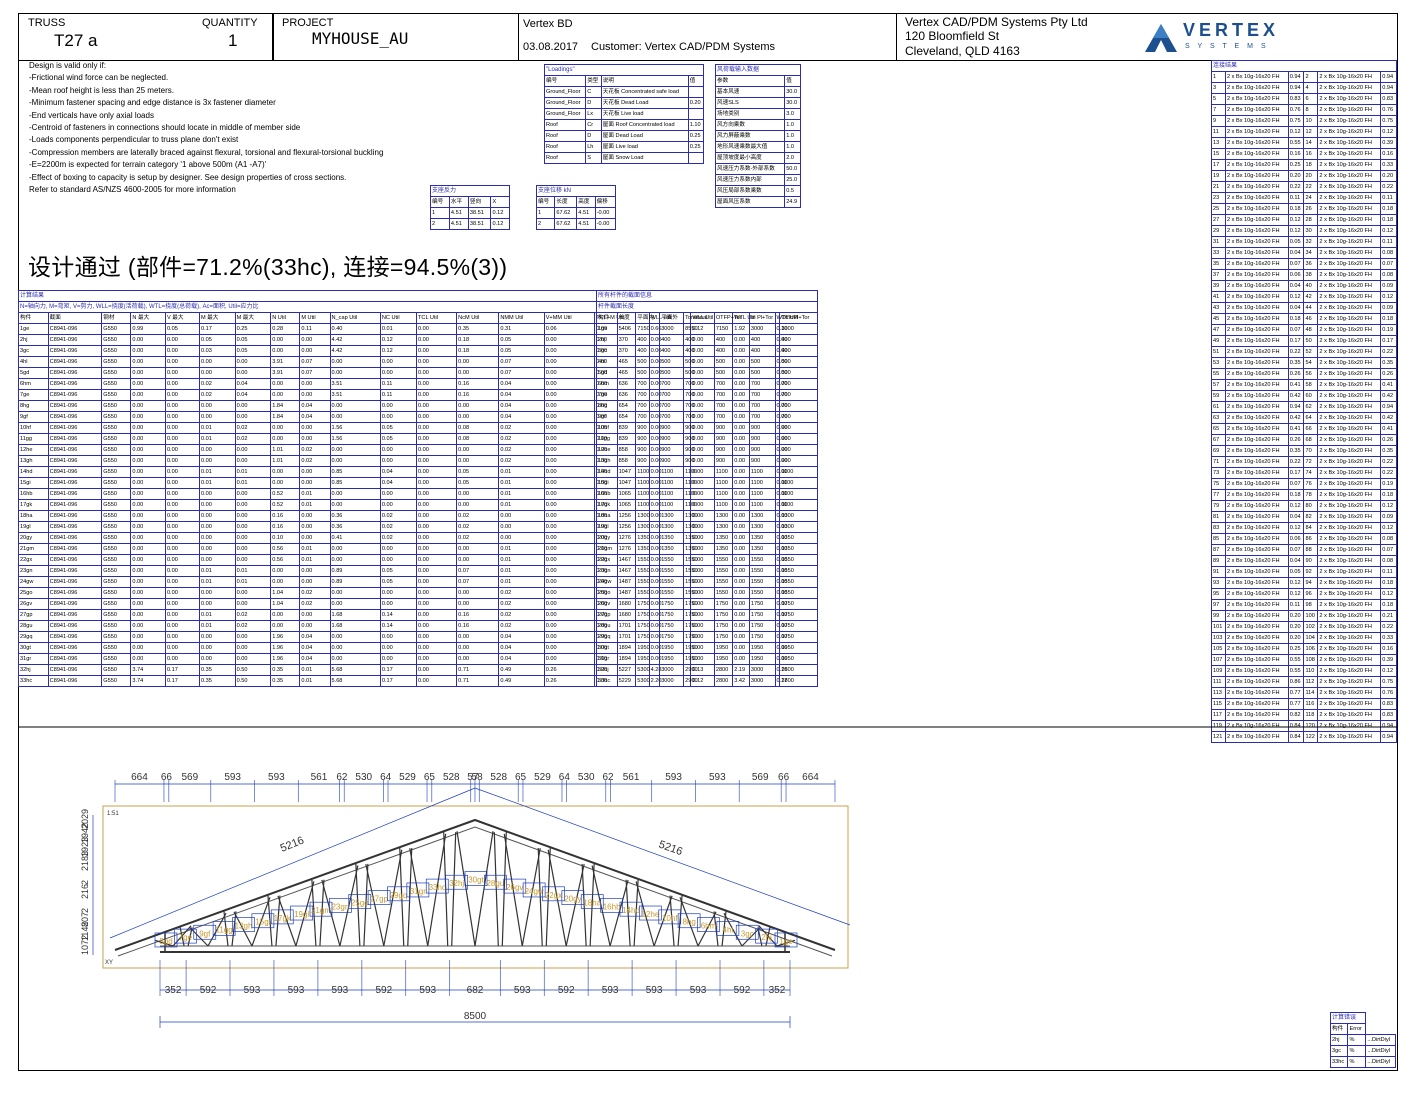 This screenshot has height=1101, width=1421. I want to click on height-dimension-text: 2029, so click(85, 819).